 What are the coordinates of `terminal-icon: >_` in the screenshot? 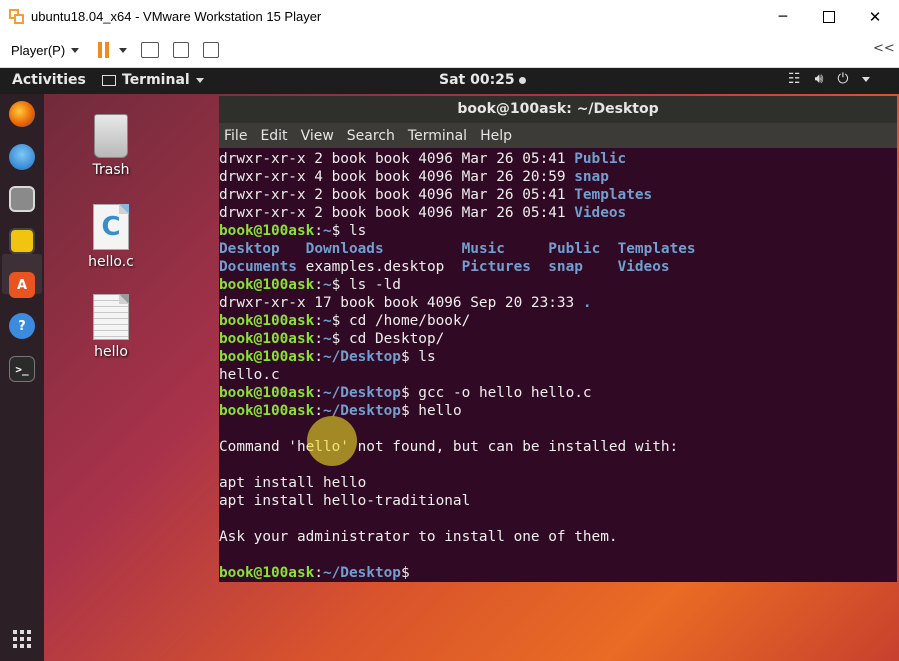 It's located at (22, 369).